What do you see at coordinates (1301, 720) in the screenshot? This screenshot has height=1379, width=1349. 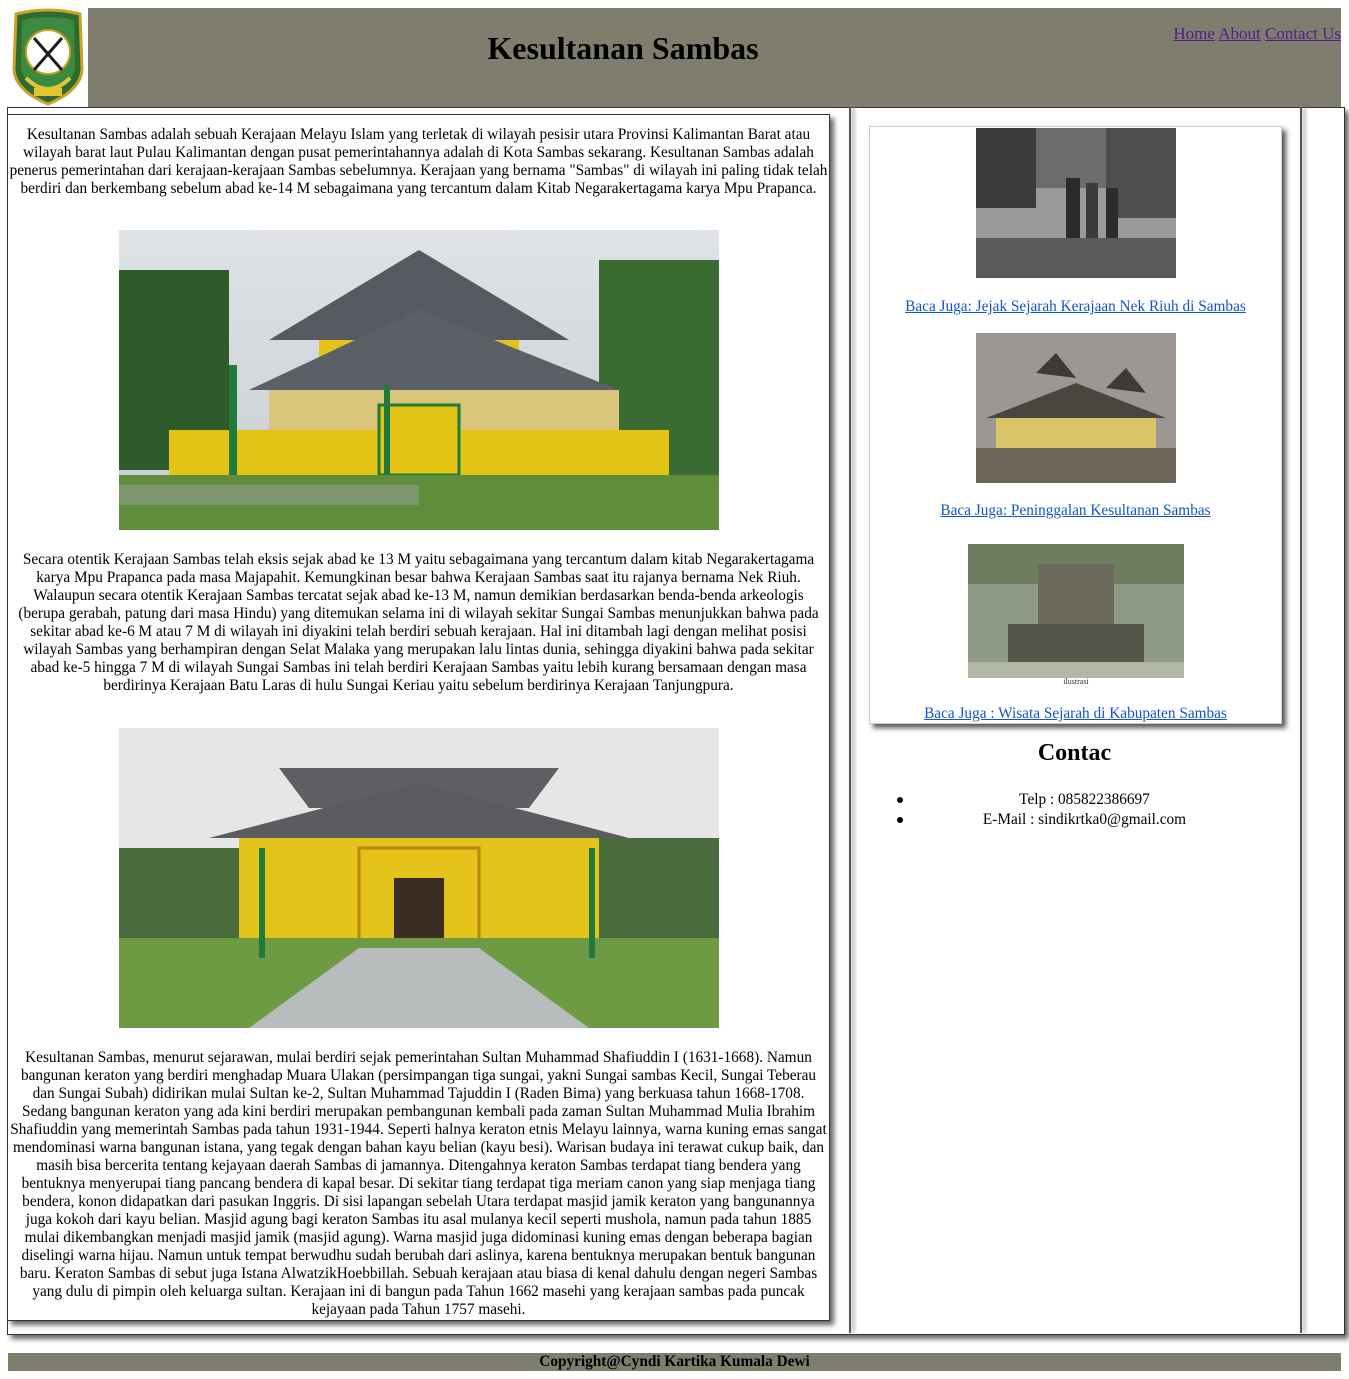 I see `right-column-divider` at bounding box center [1301, 720].